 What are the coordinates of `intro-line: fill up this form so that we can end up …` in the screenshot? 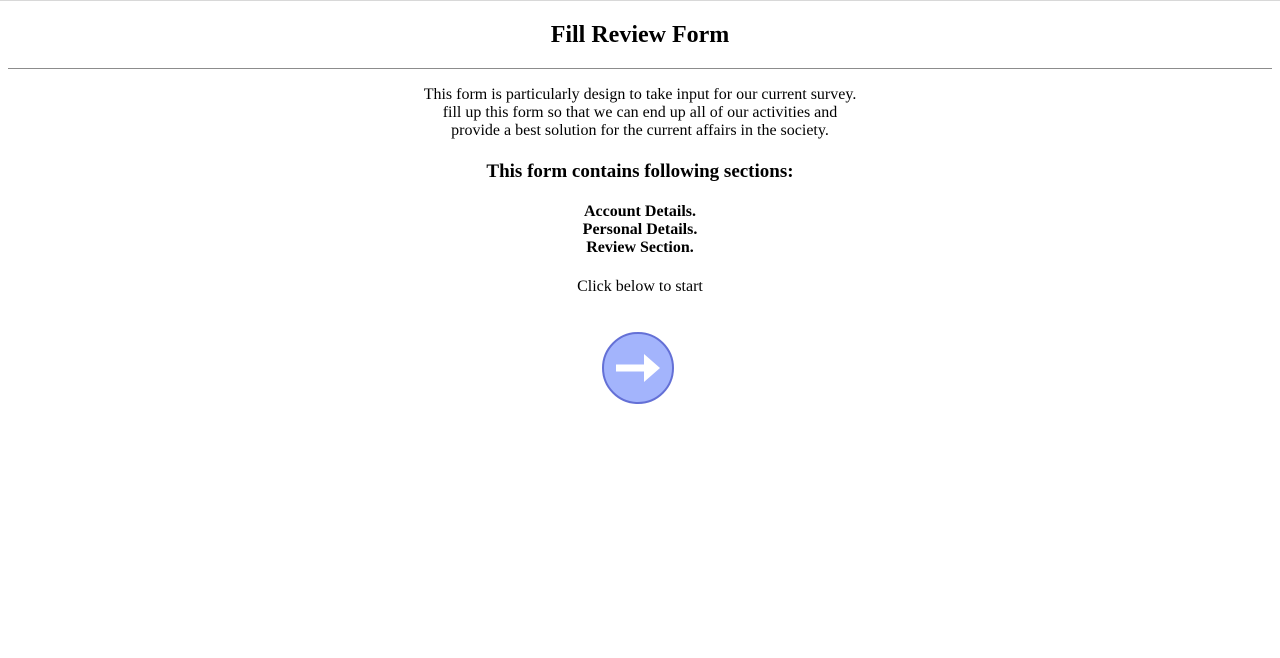 It's located at (640, 112).